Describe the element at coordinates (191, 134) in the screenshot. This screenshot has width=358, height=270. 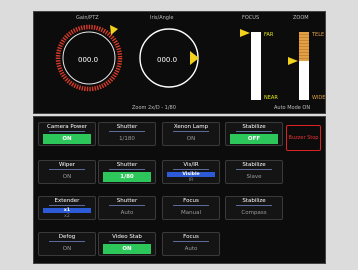
I see `xenon-lamp-button: Xenon Lamp ON` at that location.